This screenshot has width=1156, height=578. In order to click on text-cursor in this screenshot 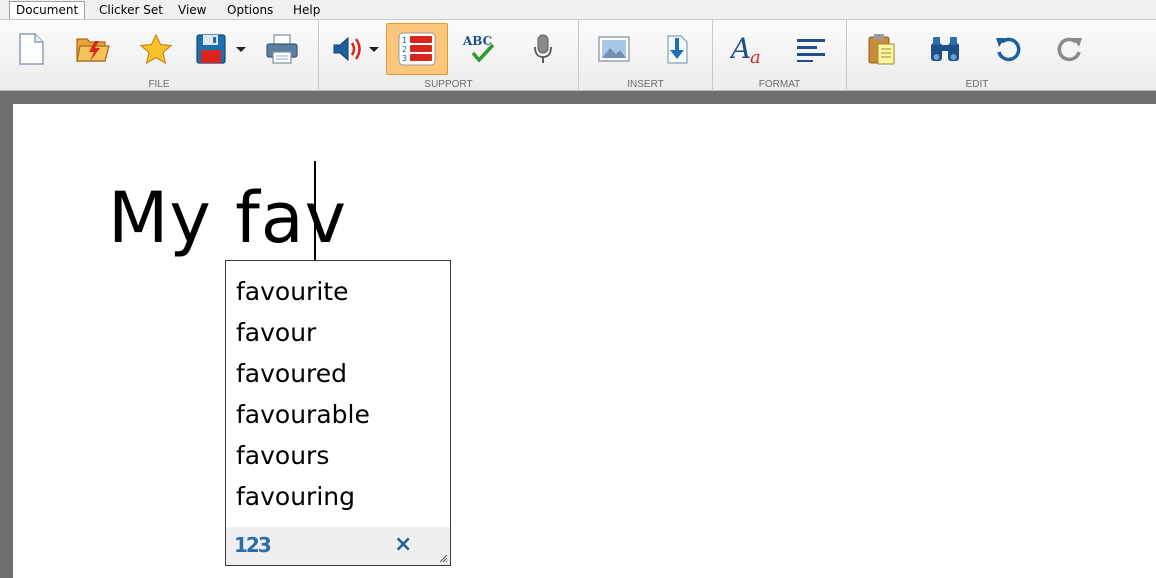, I will do `click(315, 211)`.